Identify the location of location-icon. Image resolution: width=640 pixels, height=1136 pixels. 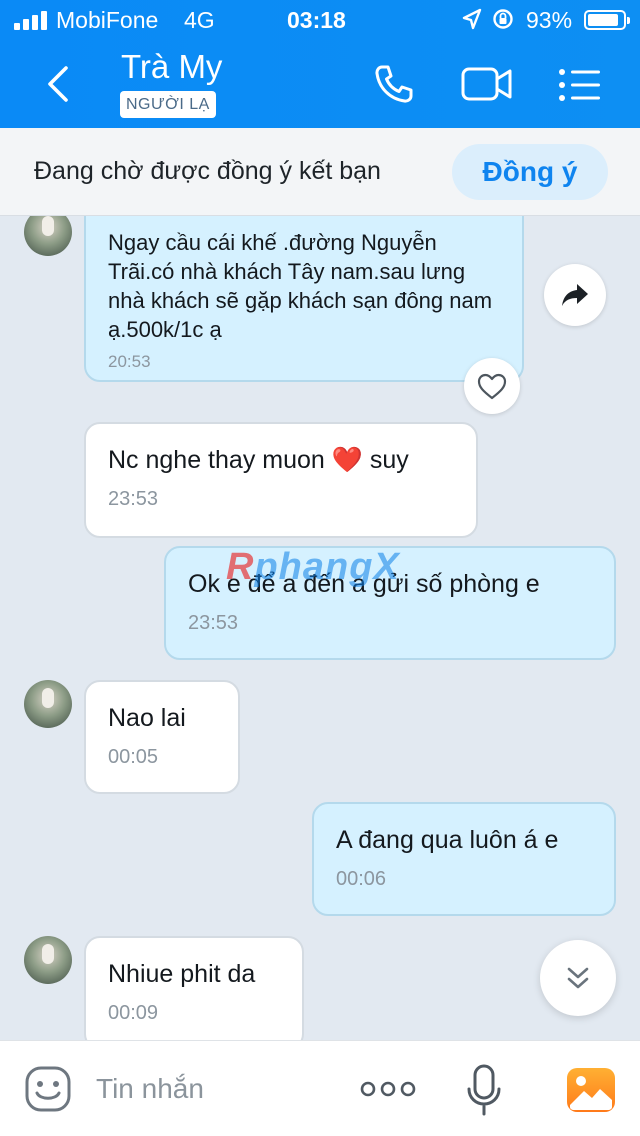
(472, 19).